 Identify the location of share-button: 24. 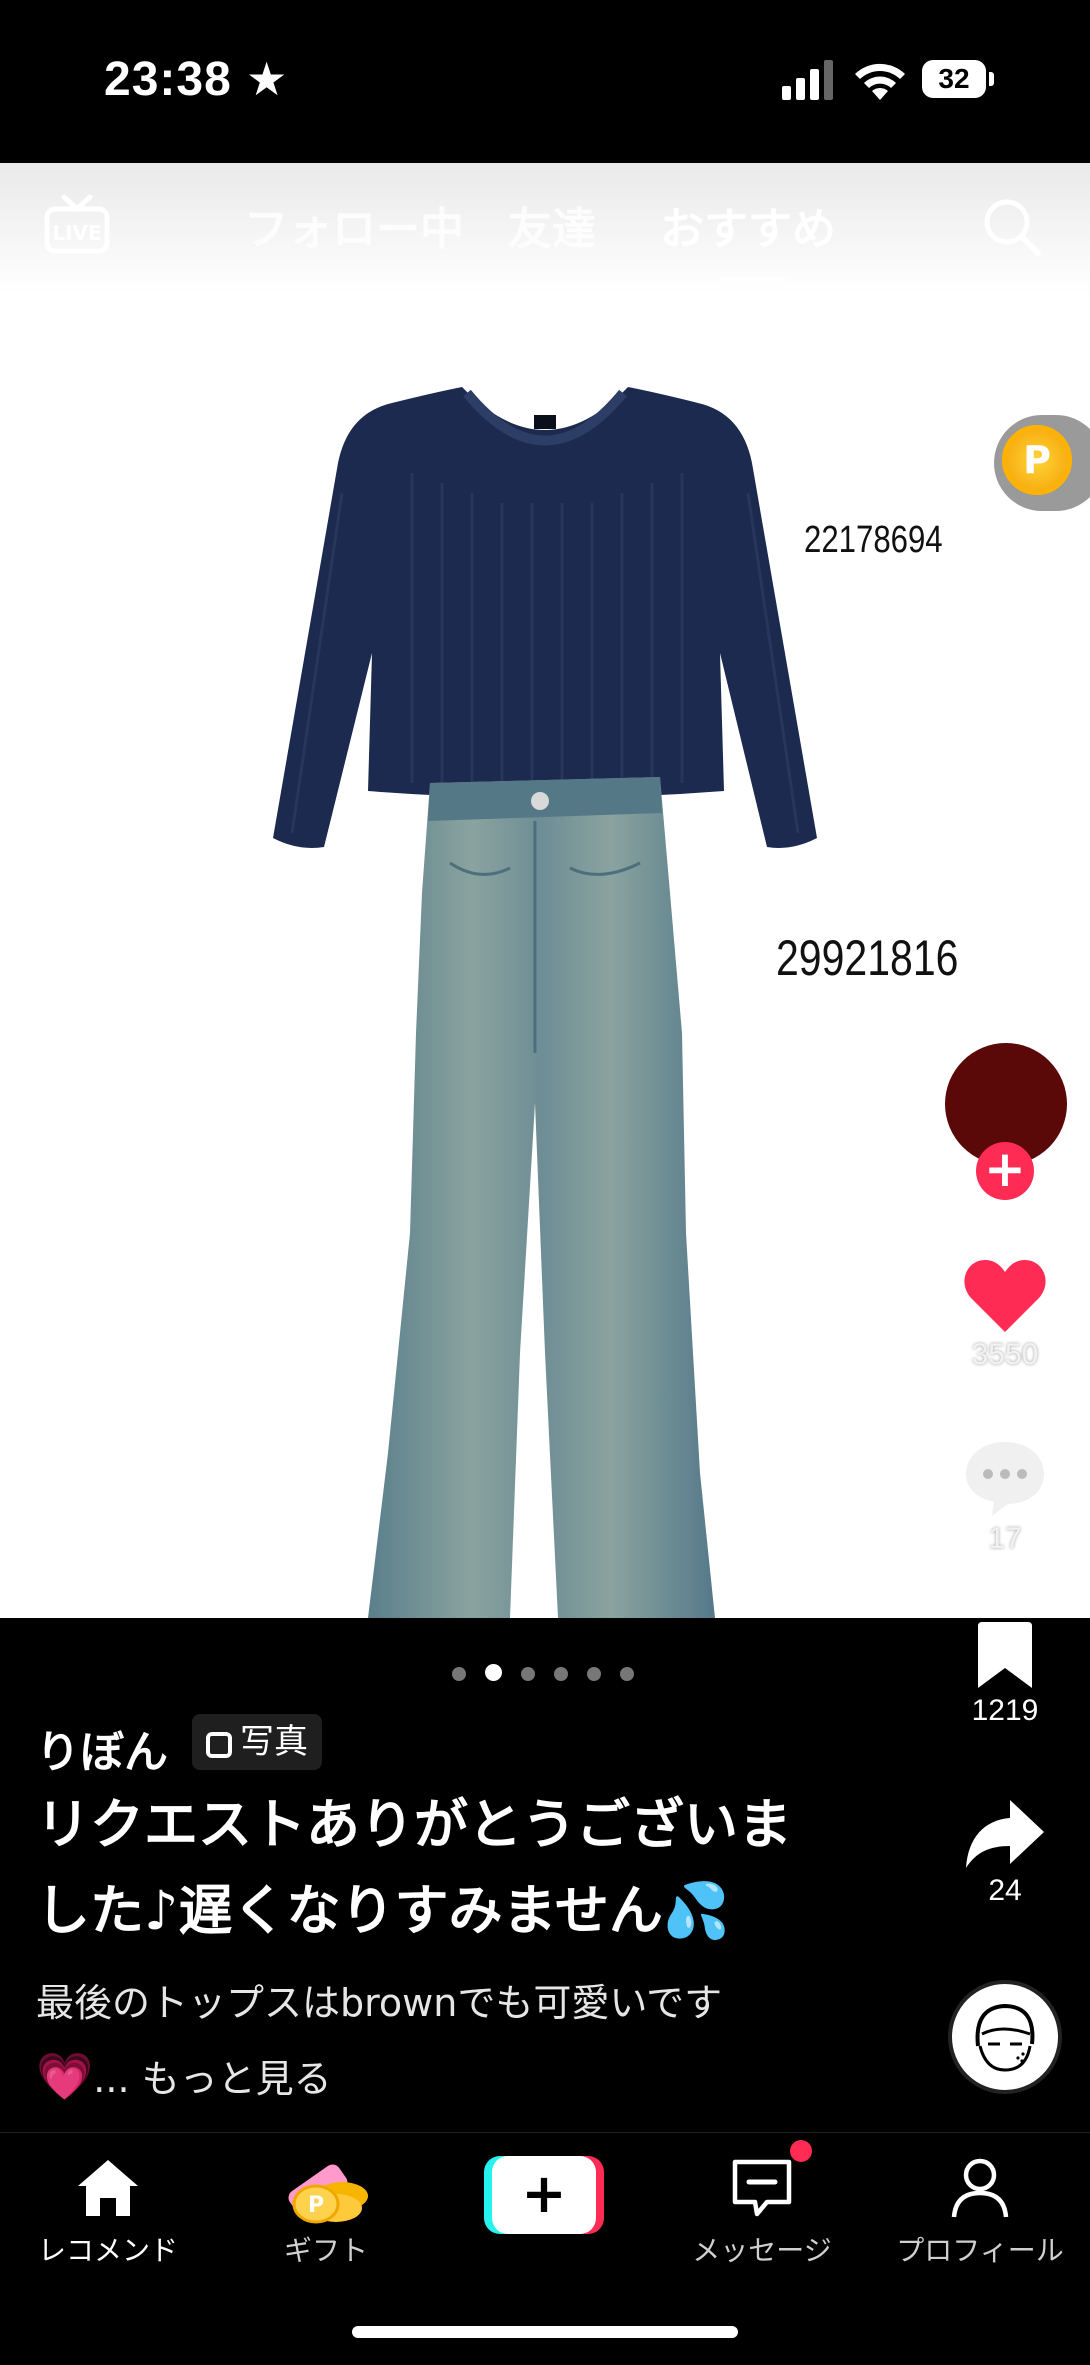
(1005, 1853).